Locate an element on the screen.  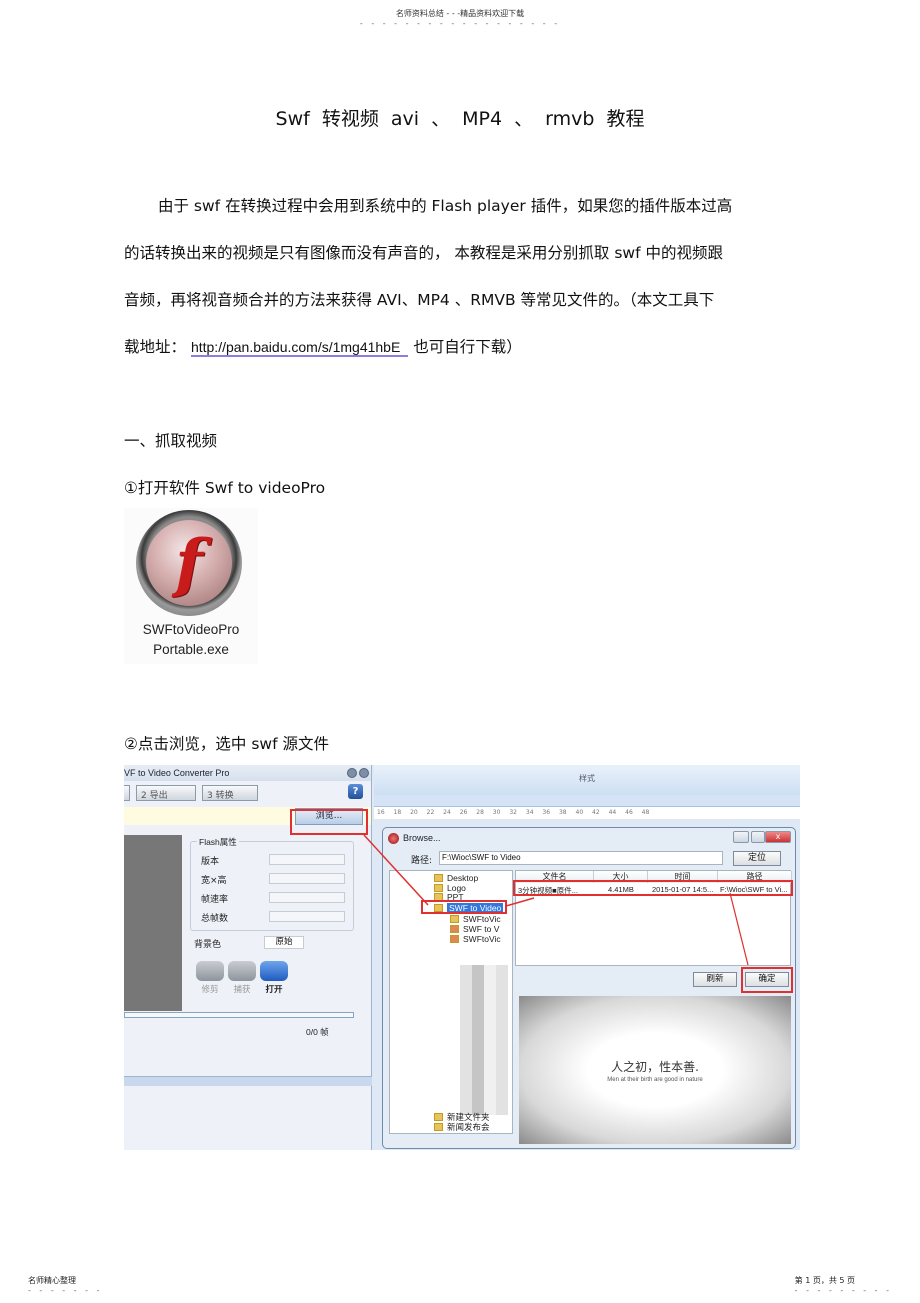
download-suffix: 也可自行下载） is located at coordinates (467, 347).